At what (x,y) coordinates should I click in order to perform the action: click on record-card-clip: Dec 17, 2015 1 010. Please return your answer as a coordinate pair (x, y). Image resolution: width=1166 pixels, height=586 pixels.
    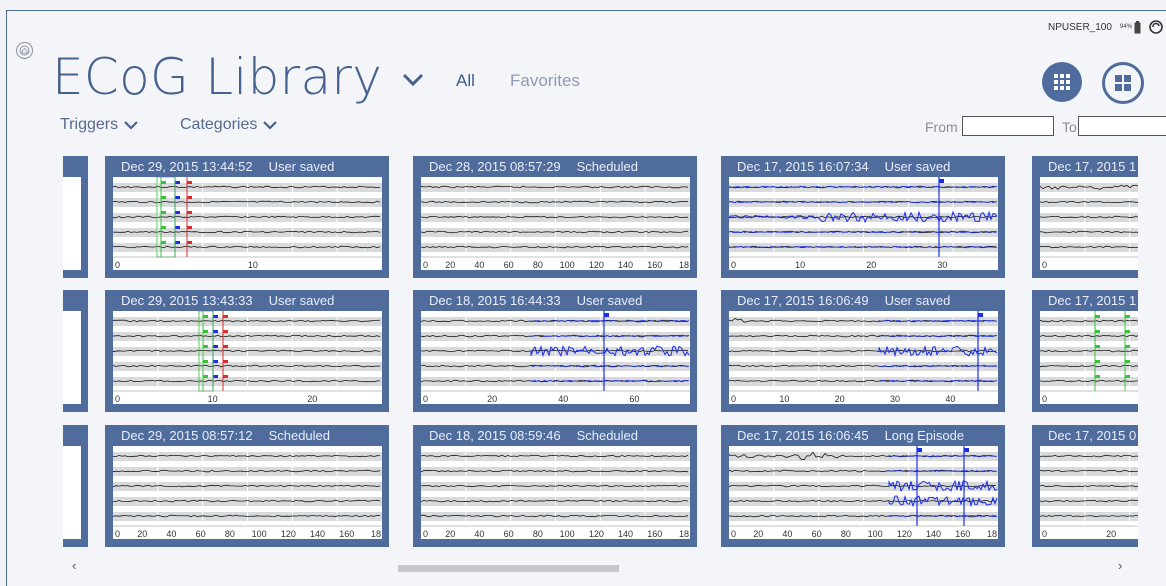
    Looking at the image, I should click on (1085, 217).